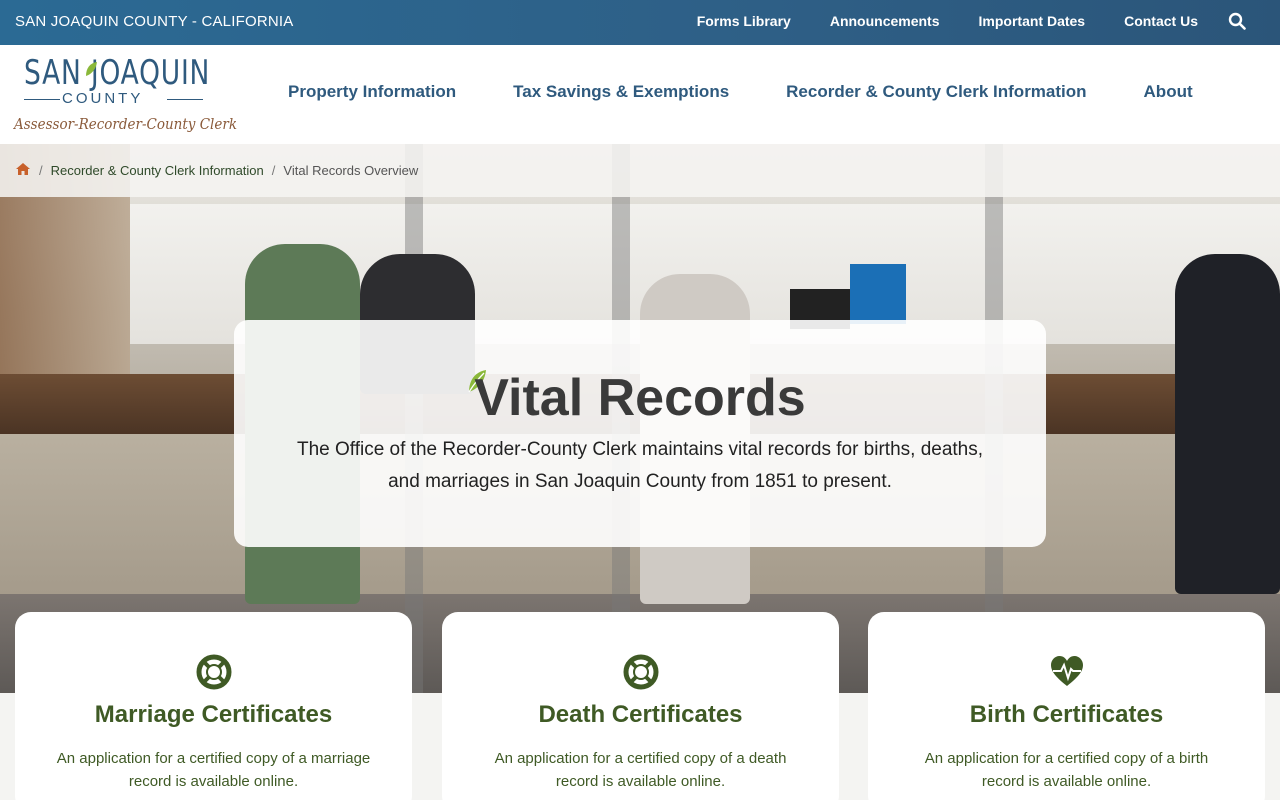 This screenshot has width=1280, height=800. I want to click on logo-line-1: SAN JOAQUIN, so click(117, 73).